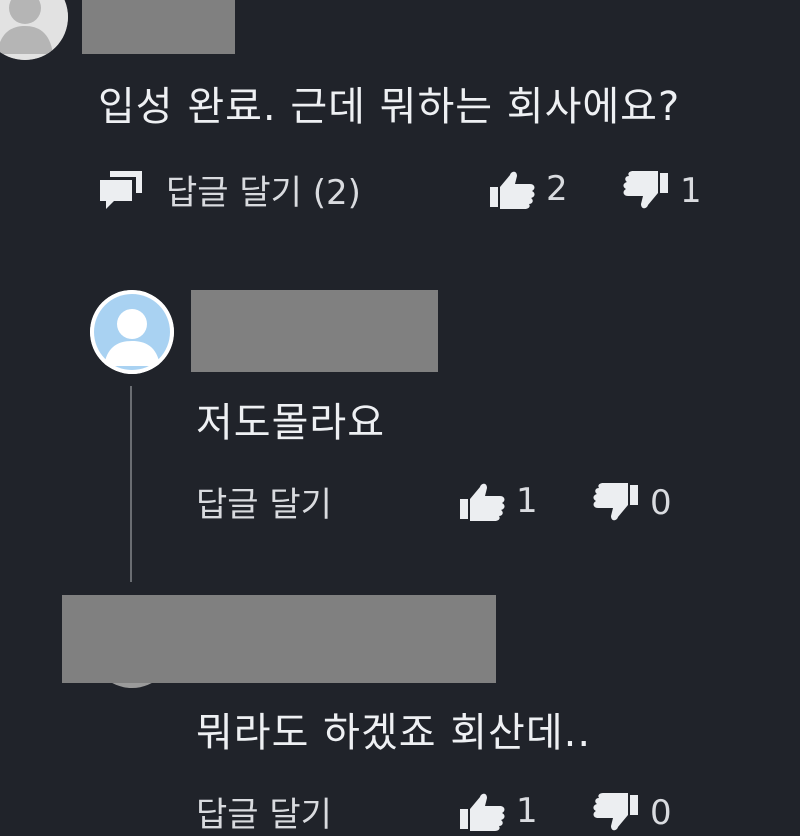 Image resolution: width=800 pixels, height=836 pixels. Describe the element at coordinates (121, 189) in the screenshot. I see `speech-bubbles-icon` at that location.